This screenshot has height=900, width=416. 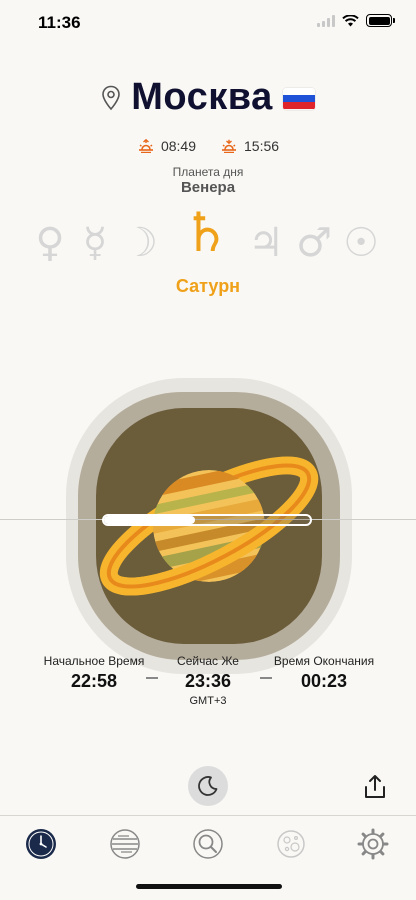 I want to click on timezone-label: GMT+3, so click(x=208, y=701).